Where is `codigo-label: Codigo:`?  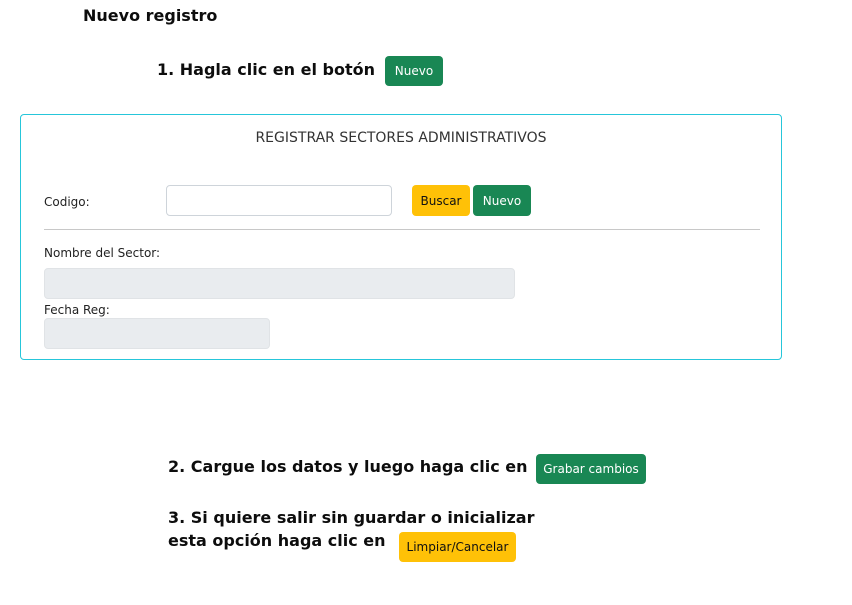
codigo-label: Codigo: is located at coordinates (67, 202).